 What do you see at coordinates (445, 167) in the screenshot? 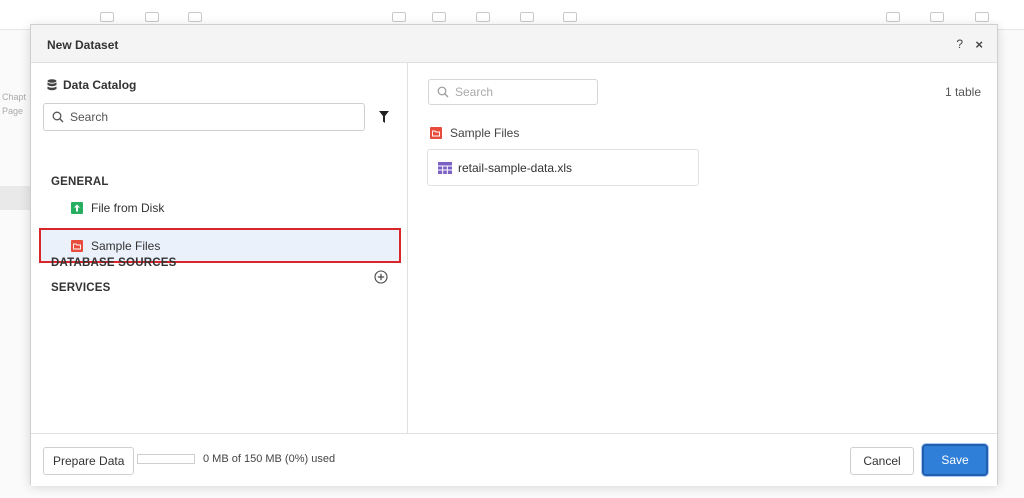
I see `table-icon` at bounding box center [445, 167].